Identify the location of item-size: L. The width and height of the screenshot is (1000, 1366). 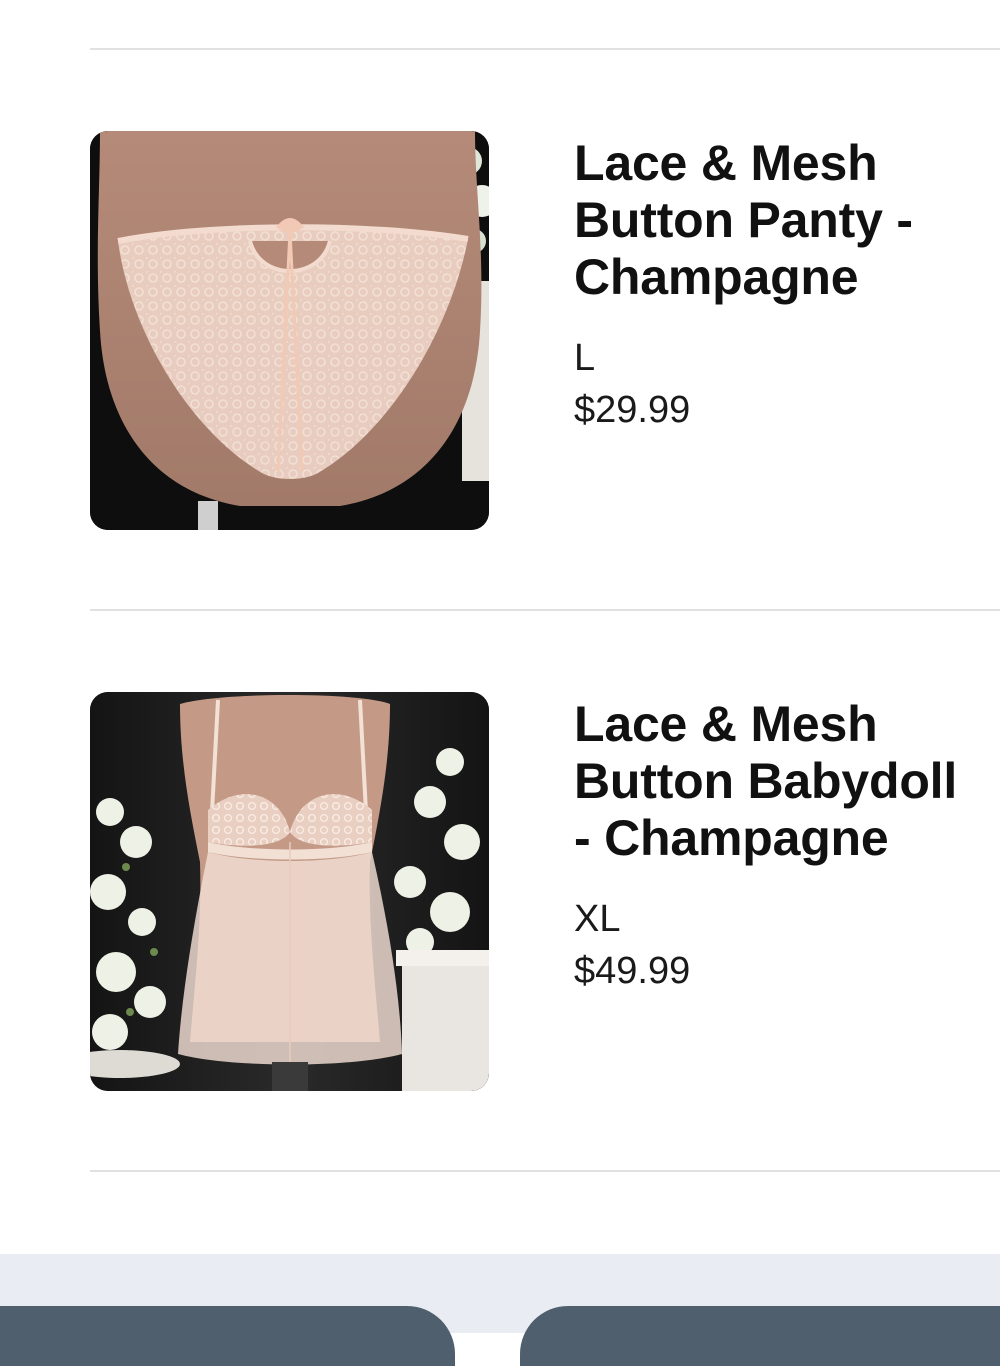
(585, 358).